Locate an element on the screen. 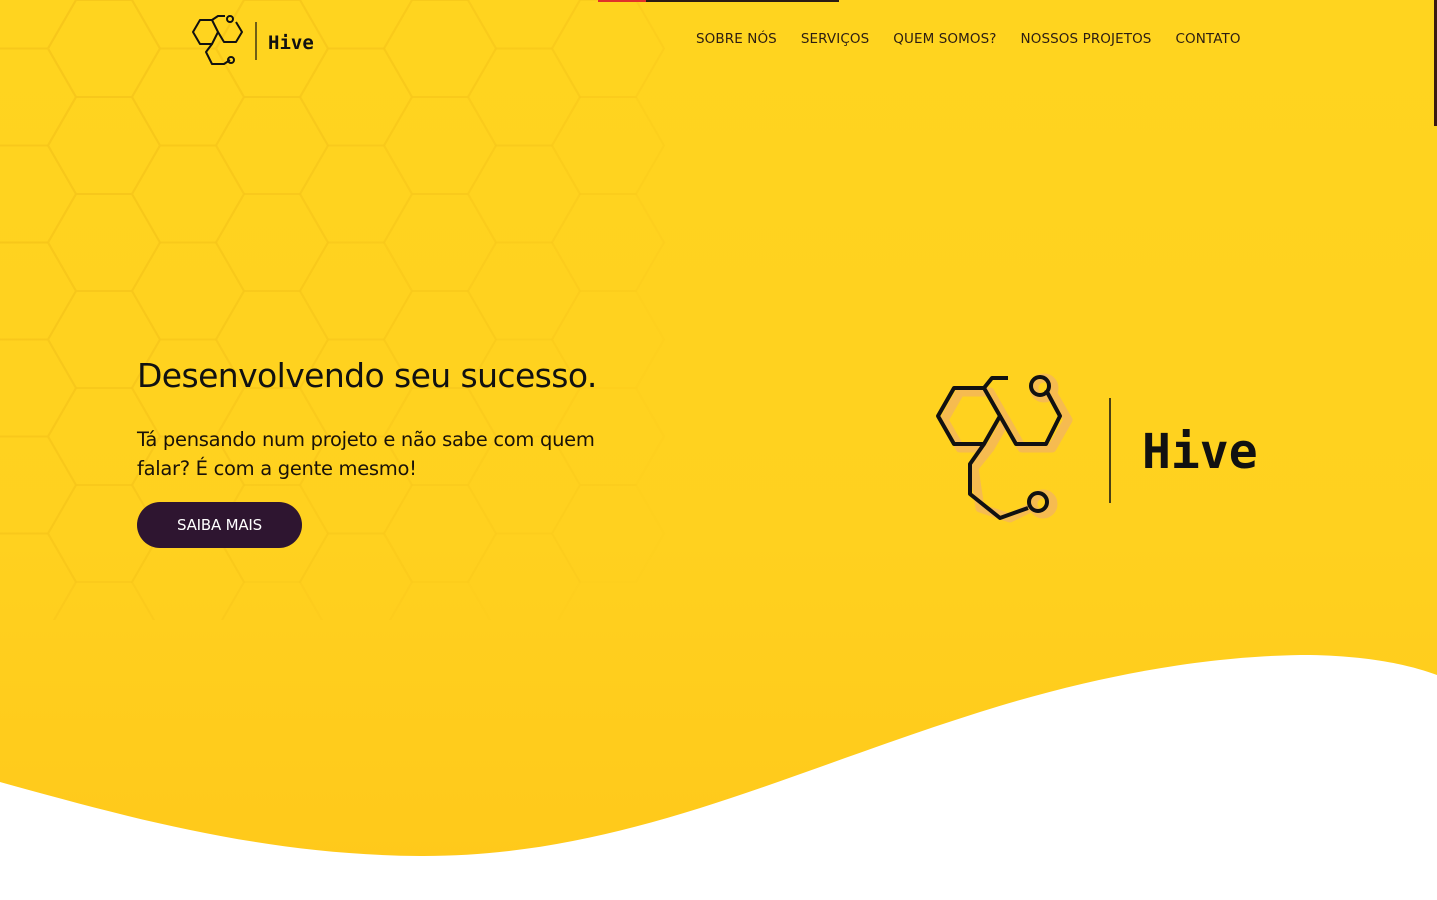 This screenshot has width=1437, height=900. hero-logo: Hive is located at coordinates (1100, 450).